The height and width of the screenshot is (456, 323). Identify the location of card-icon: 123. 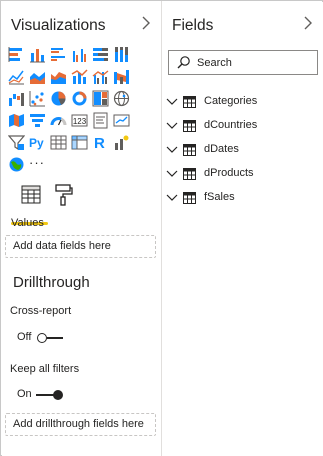
(79, 120).